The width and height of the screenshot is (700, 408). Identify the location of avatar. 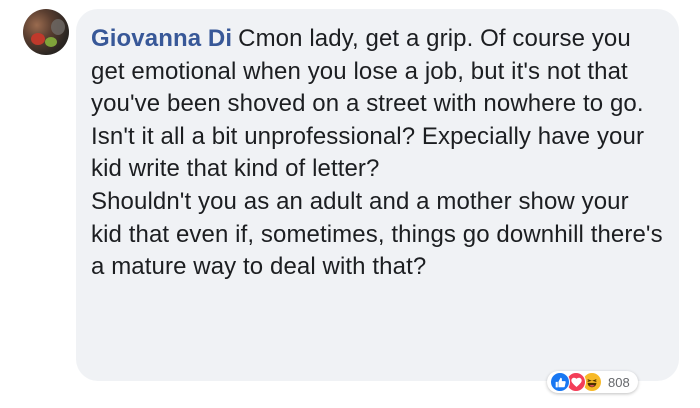
(46, 32).